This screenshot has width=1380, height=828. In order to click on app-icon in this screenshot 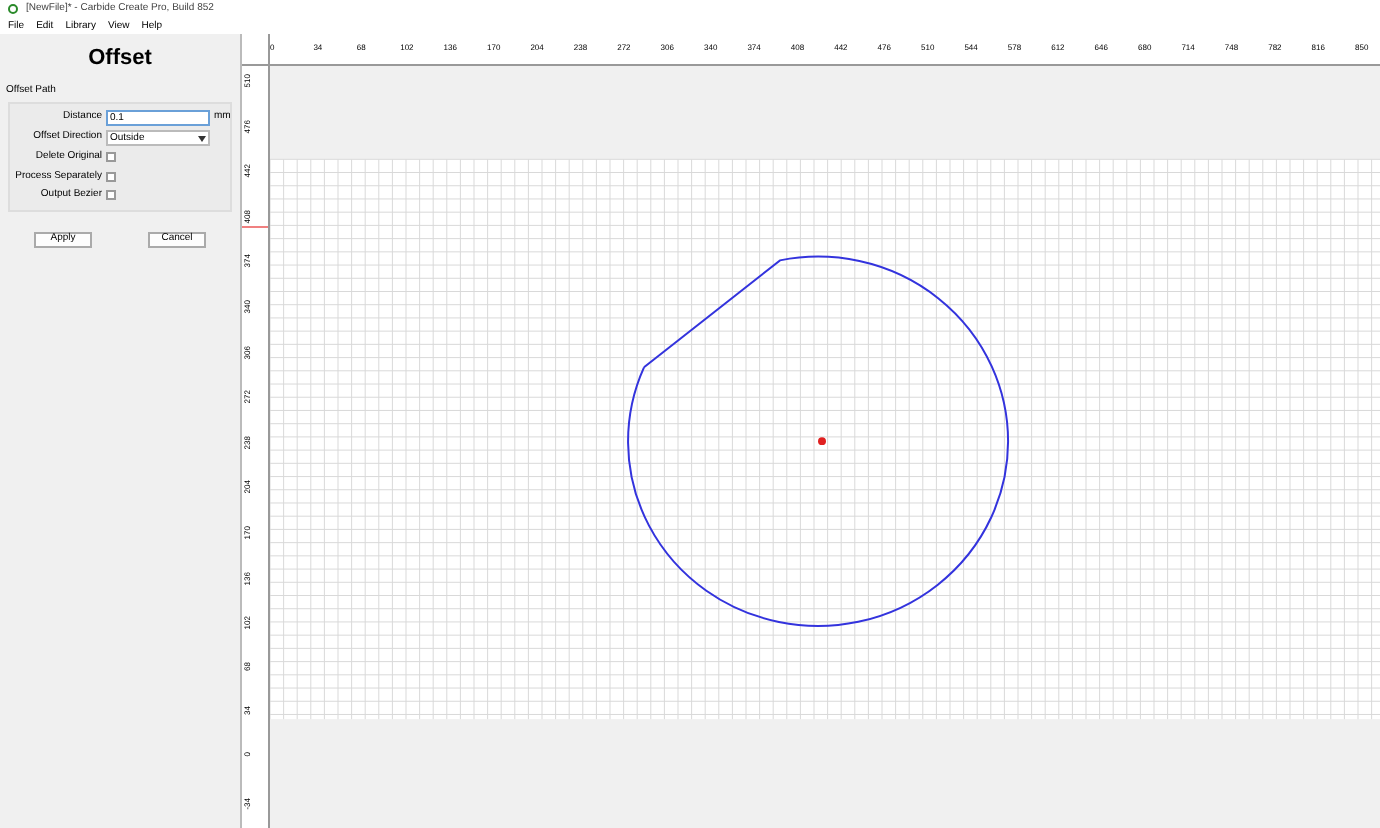, I will do `click(13, 9)`.